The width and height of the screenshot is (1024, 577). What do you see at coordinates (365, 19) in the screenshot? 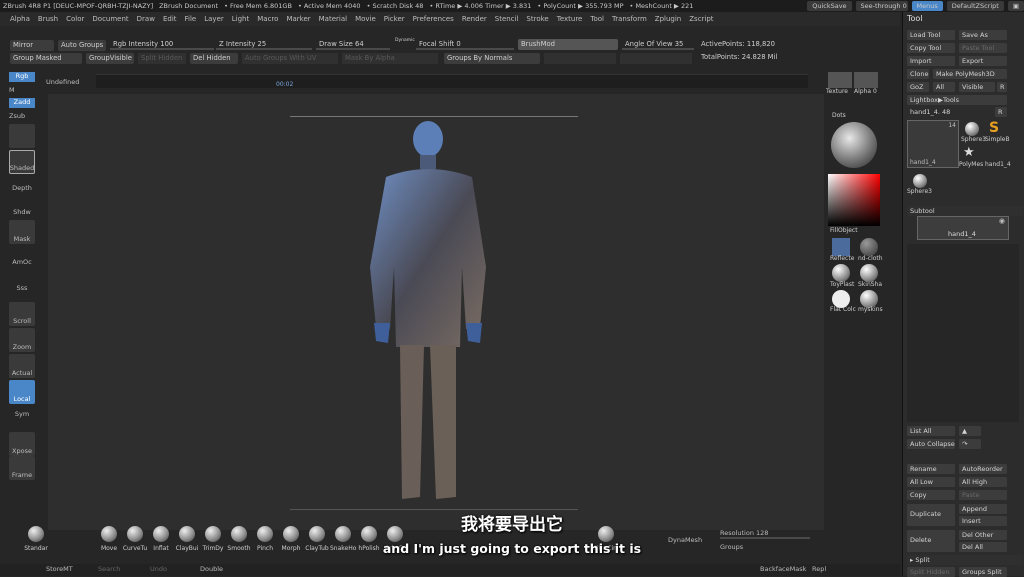
I see `menu-movie: Movie` at bounding box center [365, 19].